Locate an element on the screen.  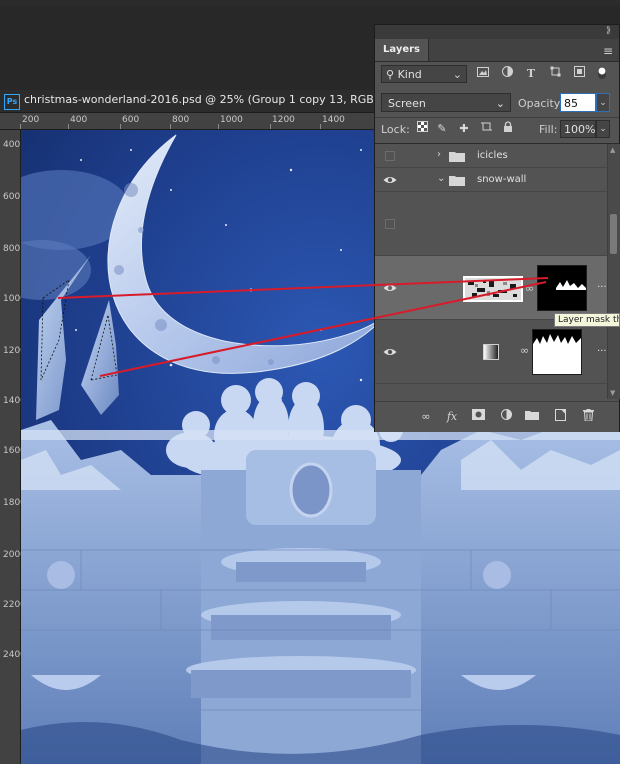
photoshop-icon: Ps is located at coordinates (12, 102).